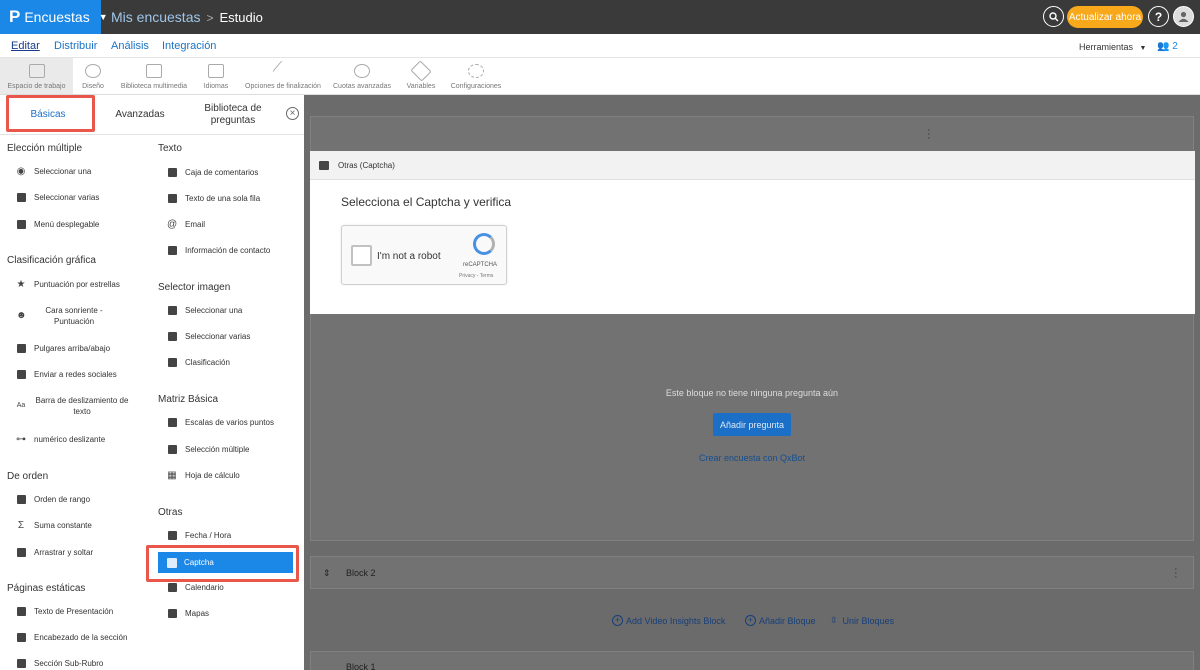  Describe the element at coordinates (154, 86) in the screenshot. I see `tool-label: Biblioteca multimedia` at that location.